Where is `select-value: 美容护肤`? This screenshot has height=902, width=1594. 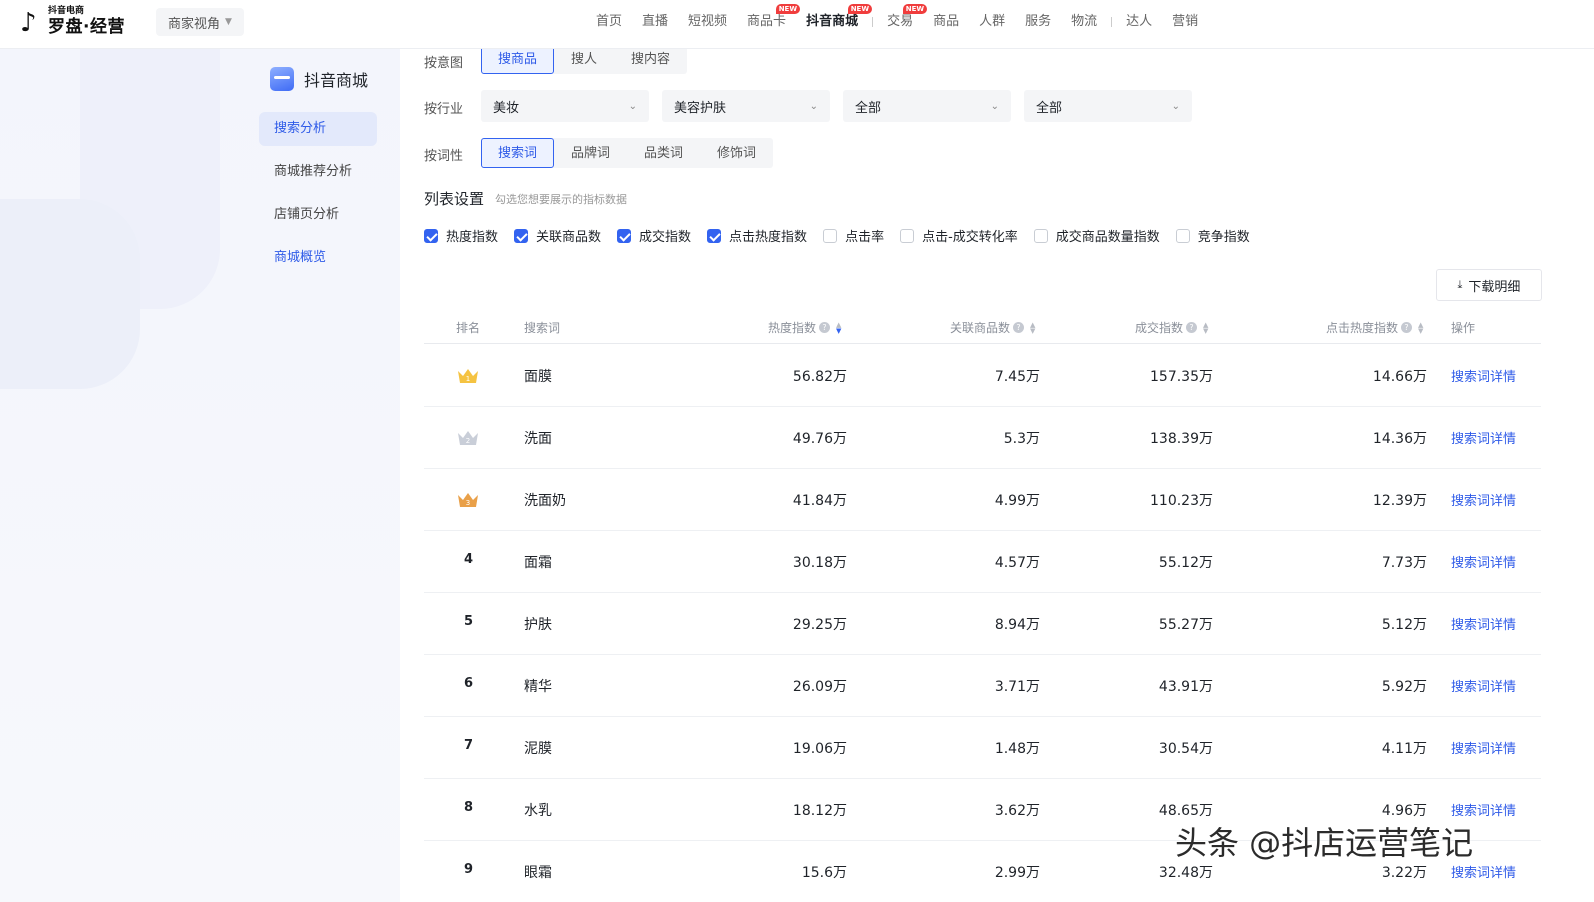 select-value: 美容护肤 is located at coordinates (700, 108).